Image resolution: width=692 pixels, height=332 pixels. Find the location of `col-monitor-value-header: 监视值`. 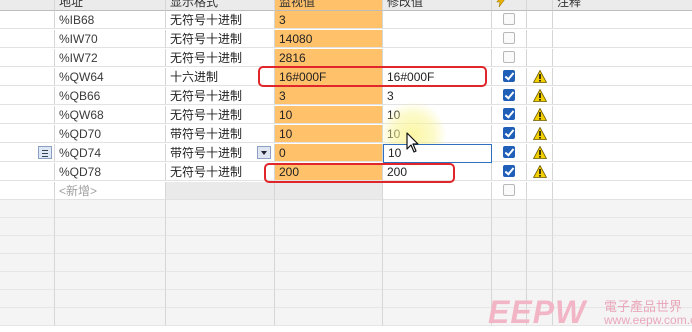

col-monitor-value-header: 监视值 is located at coordinates (329, 5).